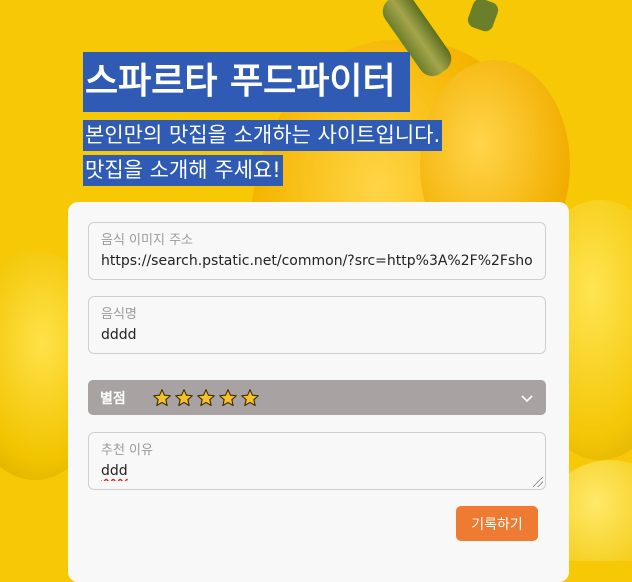  I want to click on food-name-label: 음식명, so click(119, 314).